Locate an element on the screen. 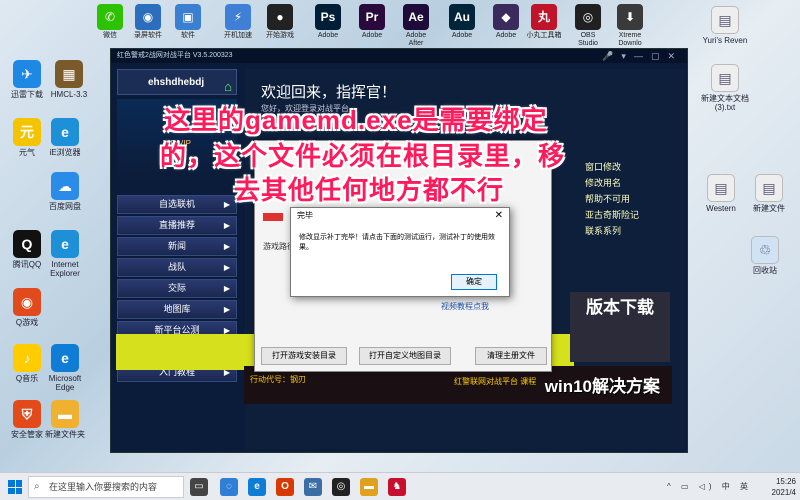 The height and width of the screenshot is (500, 800). game-menu-item: 新闻 ▶ is located at coordinates (177, 246).